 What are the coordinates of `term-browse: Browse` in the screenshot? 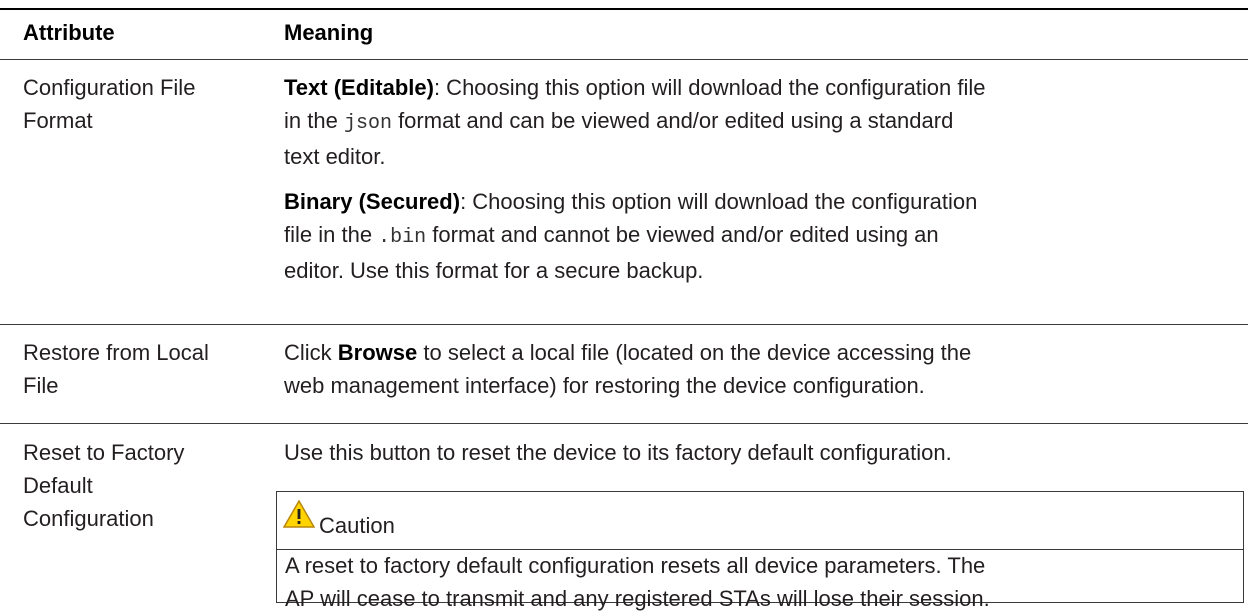 It's located at (377, 352).